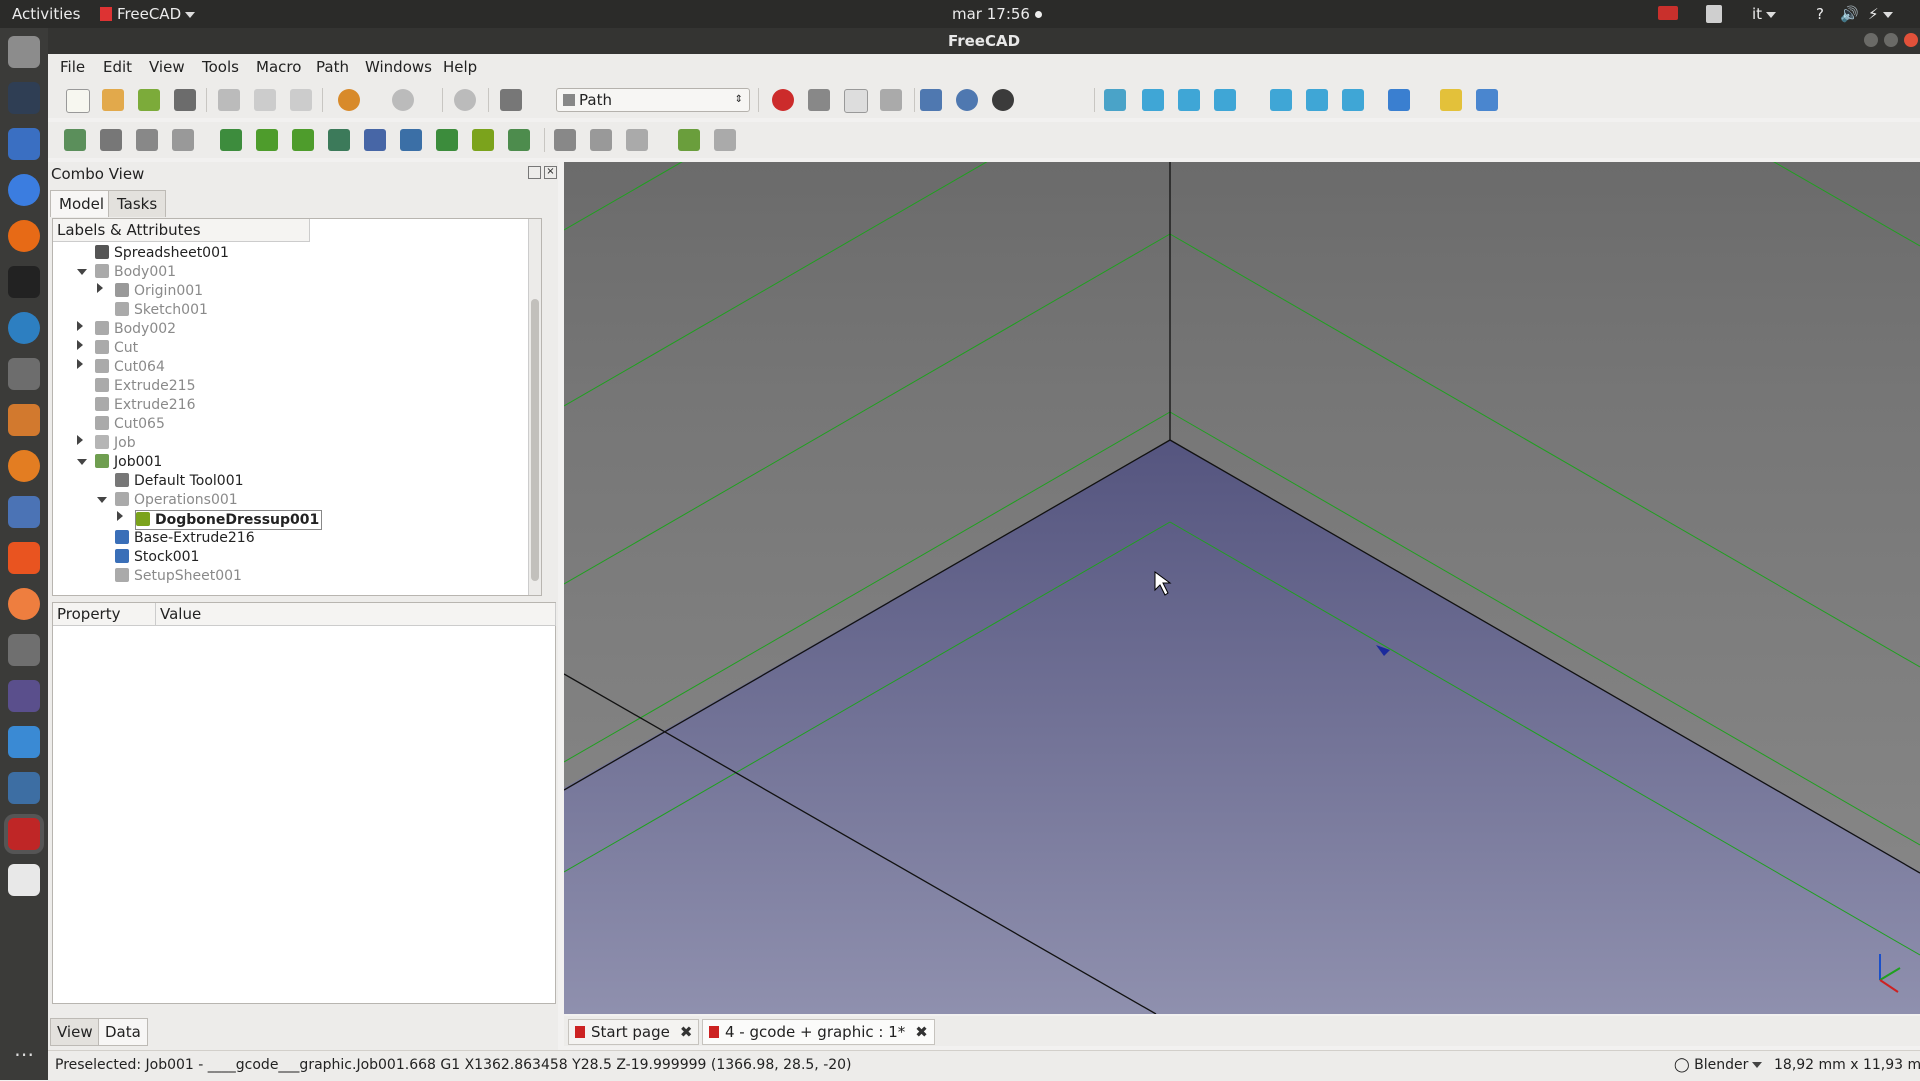 This screenshot has height=1081, width=1920. What do you see at coordinates (185, 100) in the screenshot?
I see `print-icon` at bounding box center [185, 100].